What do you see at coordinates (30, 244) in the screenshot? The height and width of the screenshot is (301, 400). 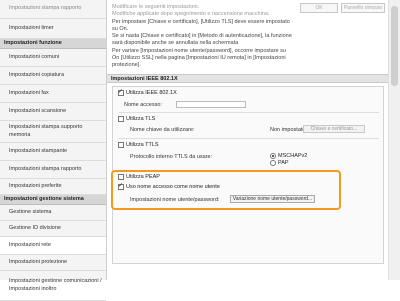 I see `sidebar-item-label: Impostazioni rete` at bounding box center [30, 244].